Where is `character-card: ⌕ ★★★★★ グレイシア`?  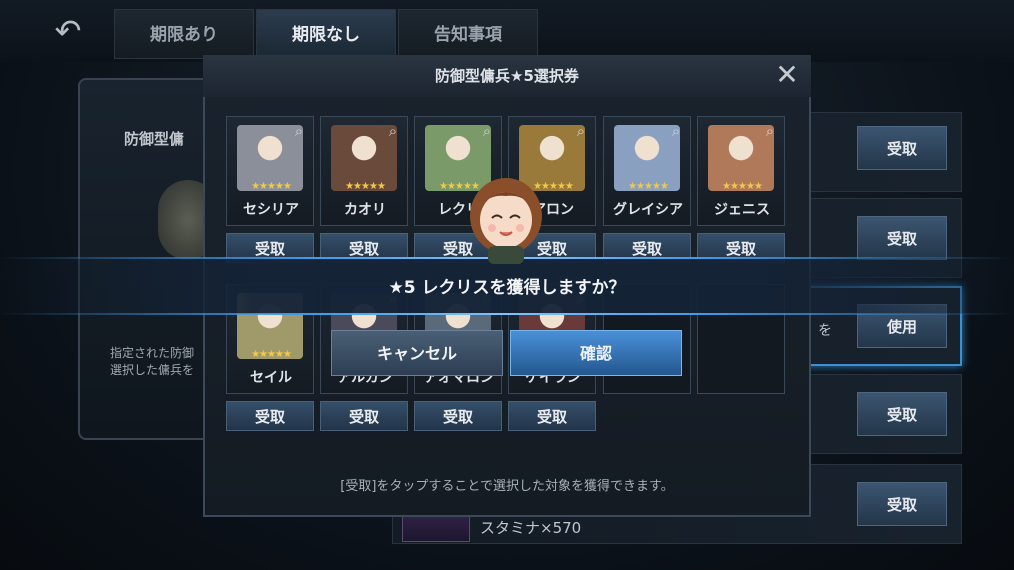 character-card: ⌕ ★★★★★ グレイシア is located at coordinates (647, 171).